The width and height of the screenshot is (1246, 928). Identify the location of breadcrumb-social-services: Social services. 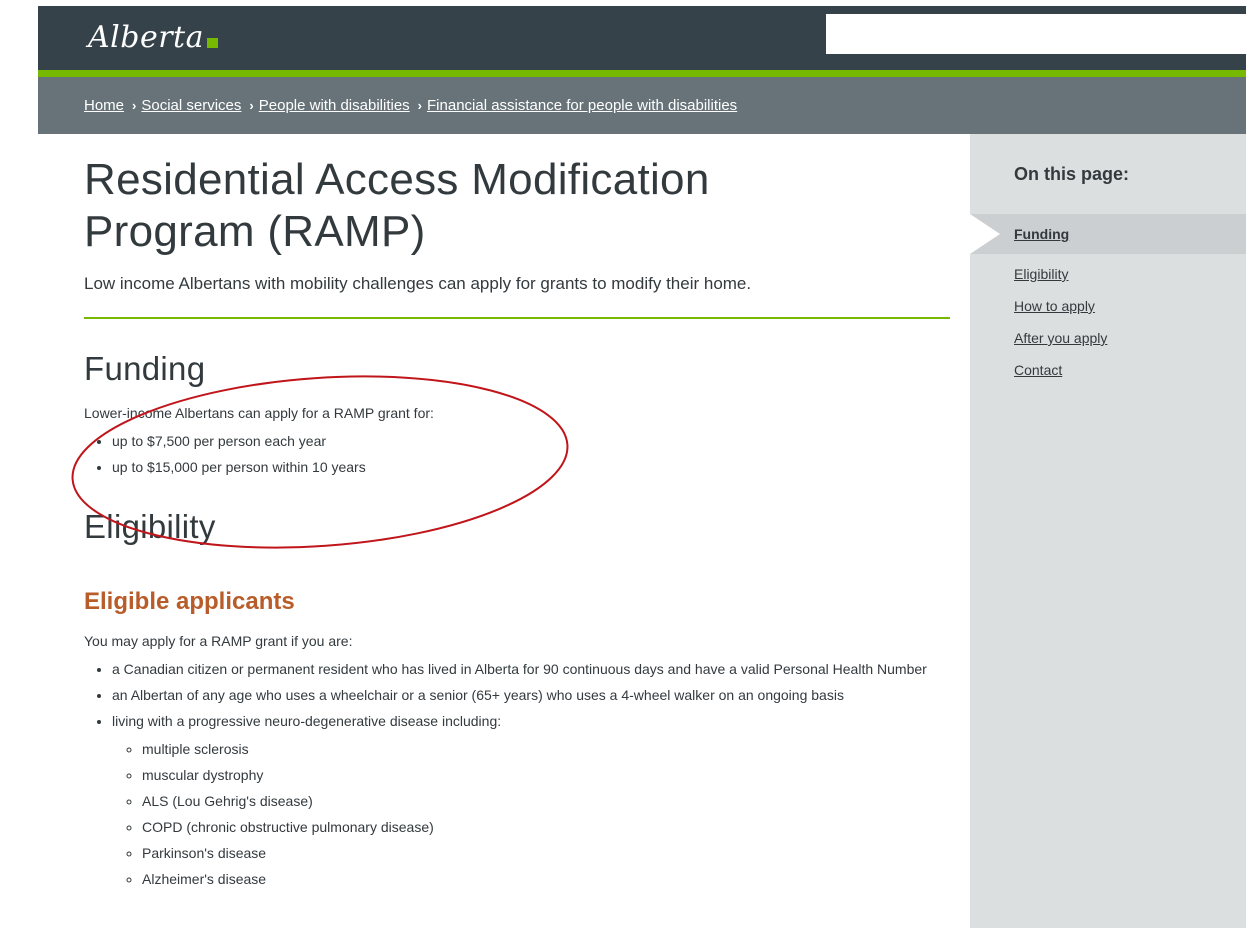
(191, 105).